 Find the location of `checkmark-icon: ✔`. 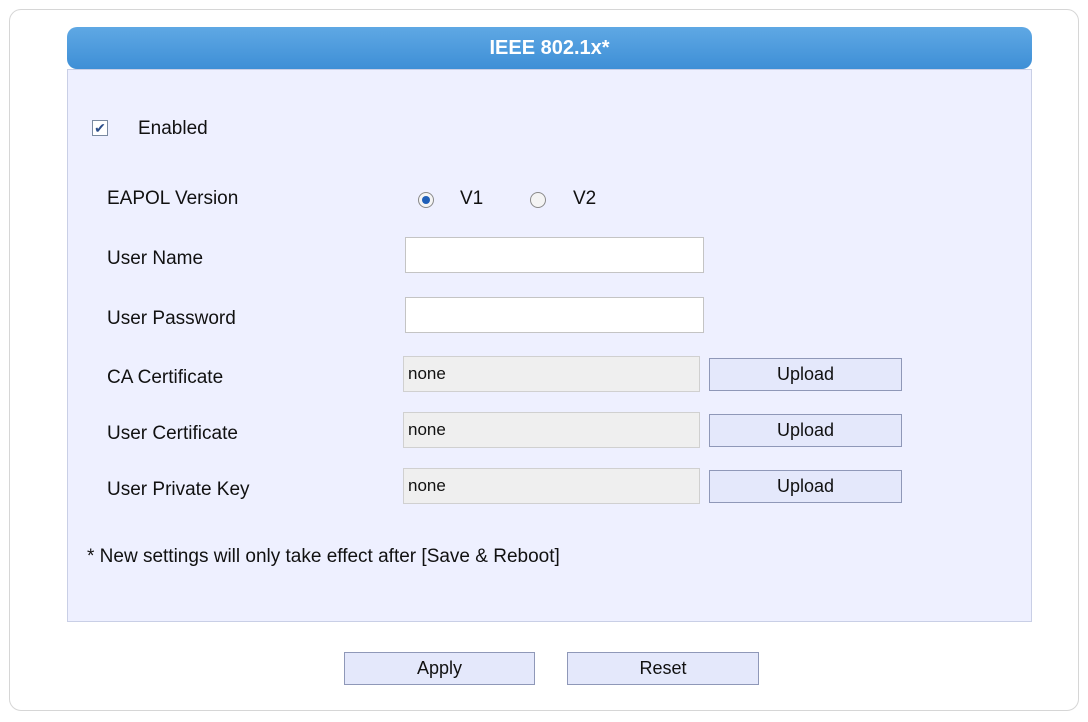

checkmark-icon: ✔ is located at coordinates (100, 128).